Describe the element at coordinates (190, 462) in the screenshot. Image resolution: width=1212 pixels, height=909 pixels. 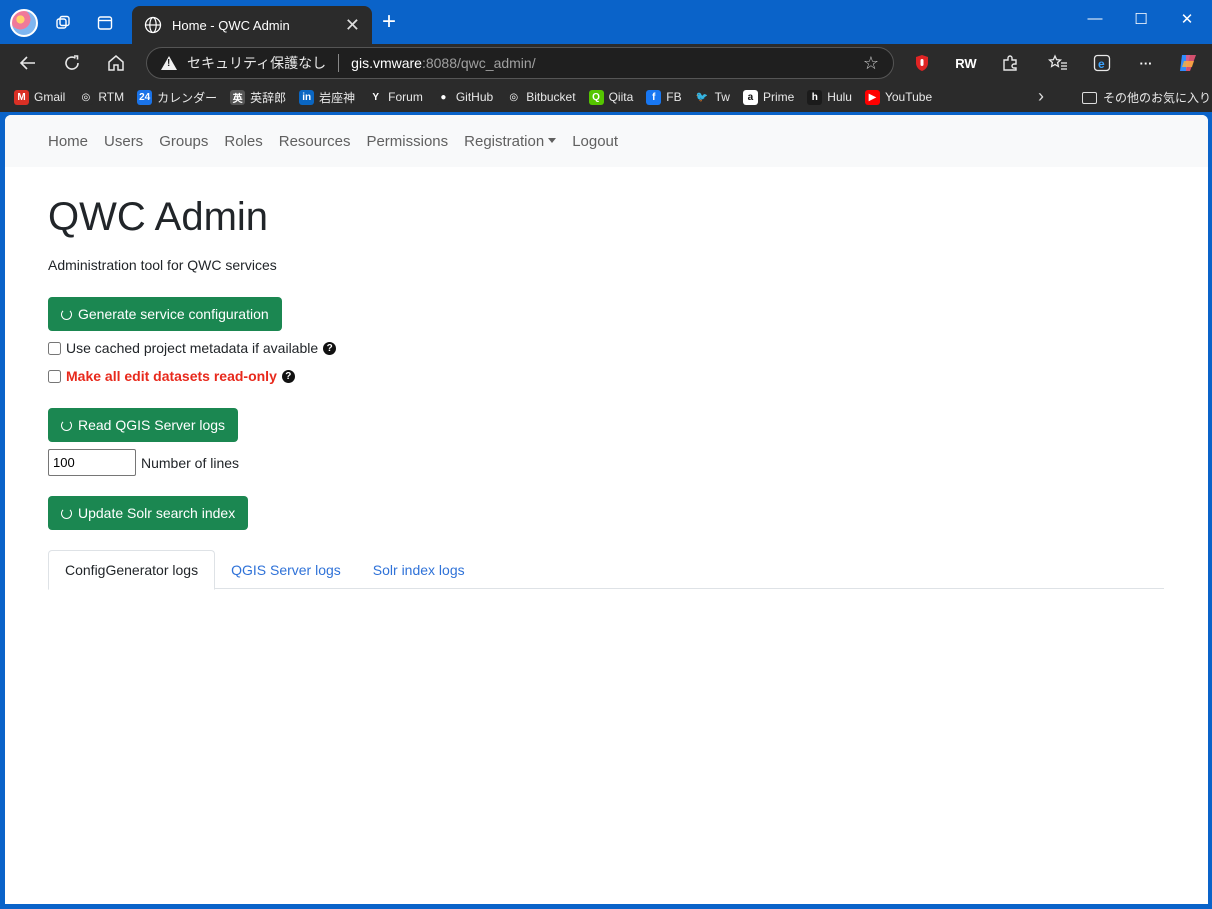
I see `number-of-lines-label: Number of lines` at that location.